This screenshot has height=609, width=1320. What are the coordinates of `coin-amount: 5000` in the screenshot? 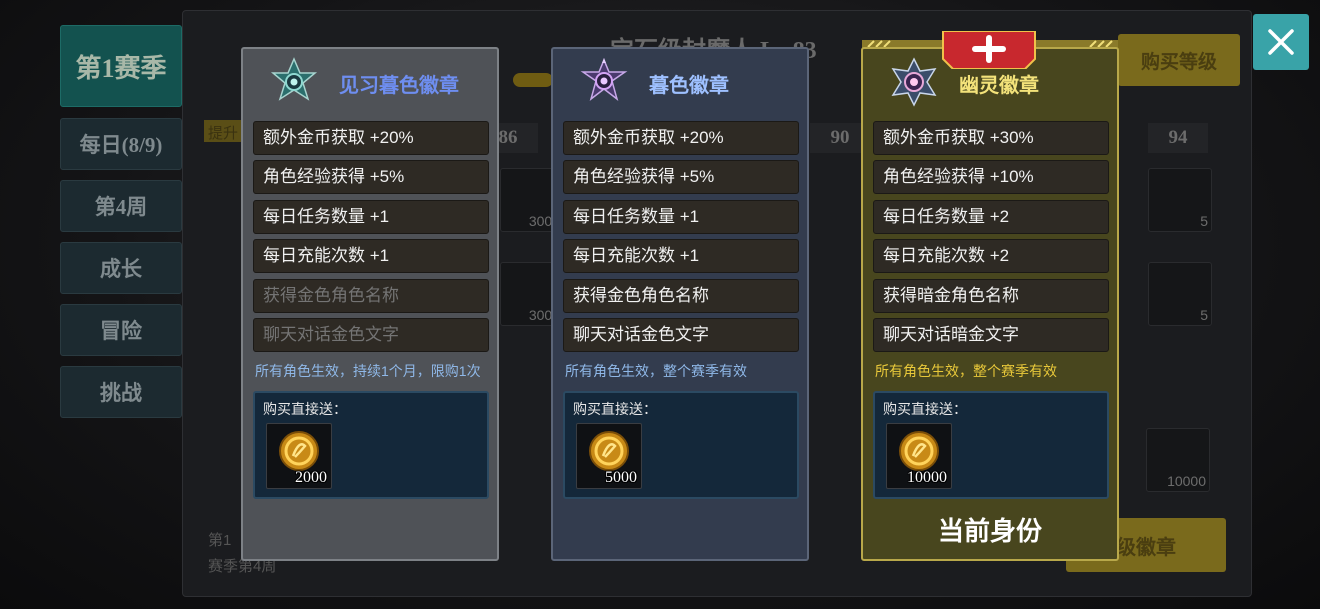 It's located at (621, 477).